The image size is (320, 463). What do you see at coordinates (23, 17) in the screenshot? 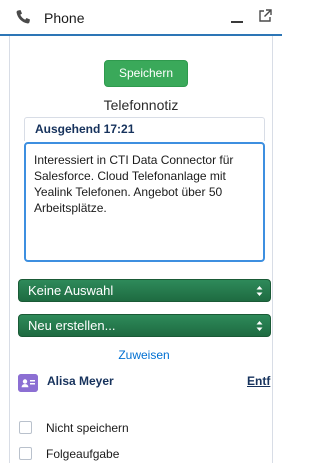
I see `phone-icon` at bounding box center [23, 17].